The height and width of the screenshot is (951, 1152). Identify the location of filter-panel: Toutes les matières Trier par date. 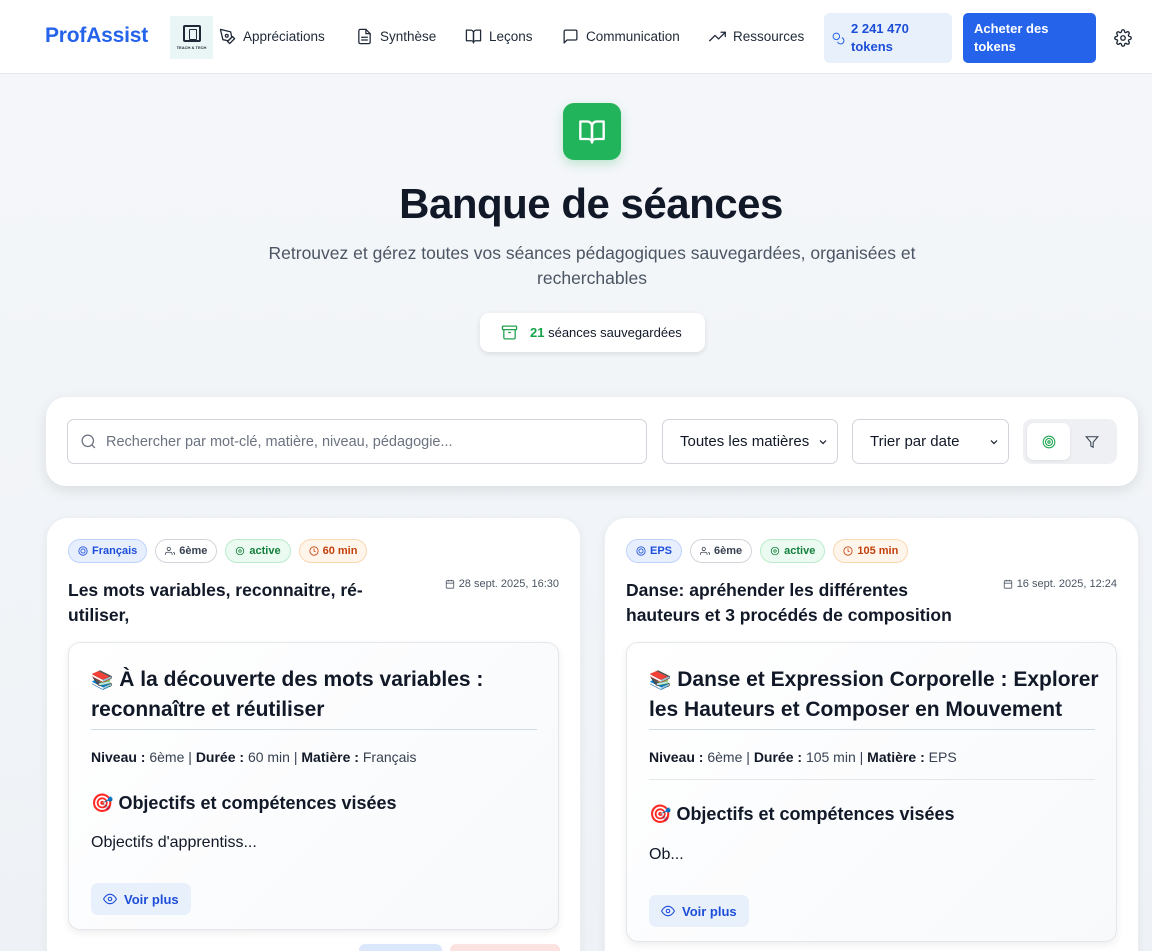
(592, 441).